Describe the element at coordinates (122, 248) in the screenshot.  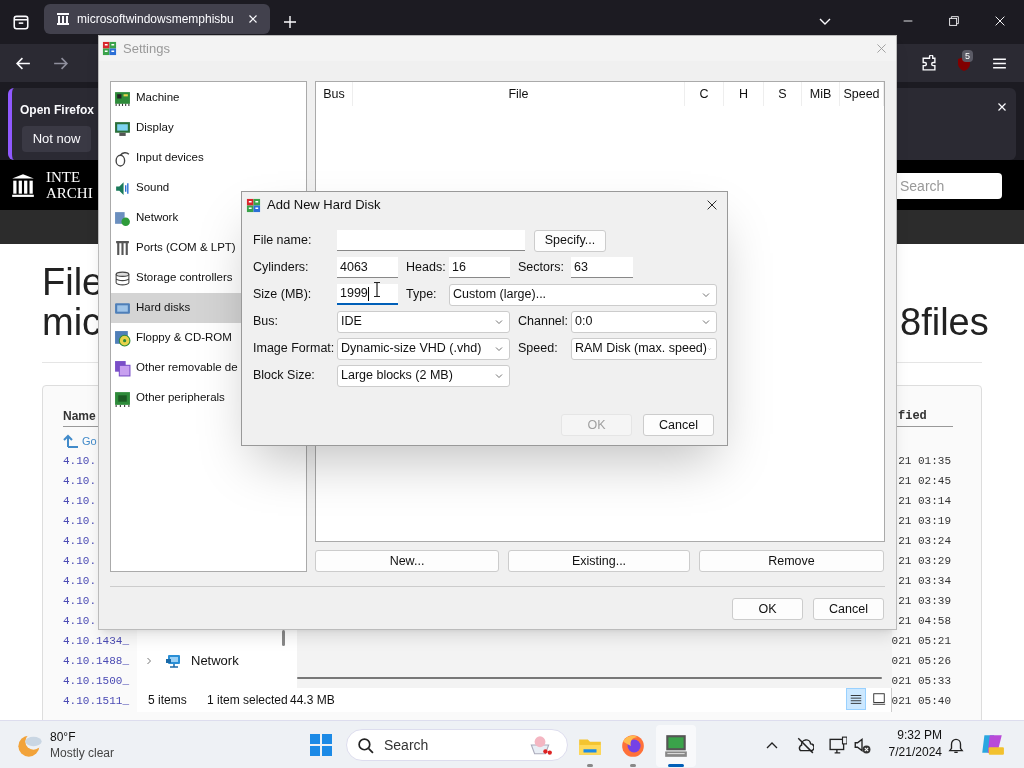
I see `port-icon` at that location.